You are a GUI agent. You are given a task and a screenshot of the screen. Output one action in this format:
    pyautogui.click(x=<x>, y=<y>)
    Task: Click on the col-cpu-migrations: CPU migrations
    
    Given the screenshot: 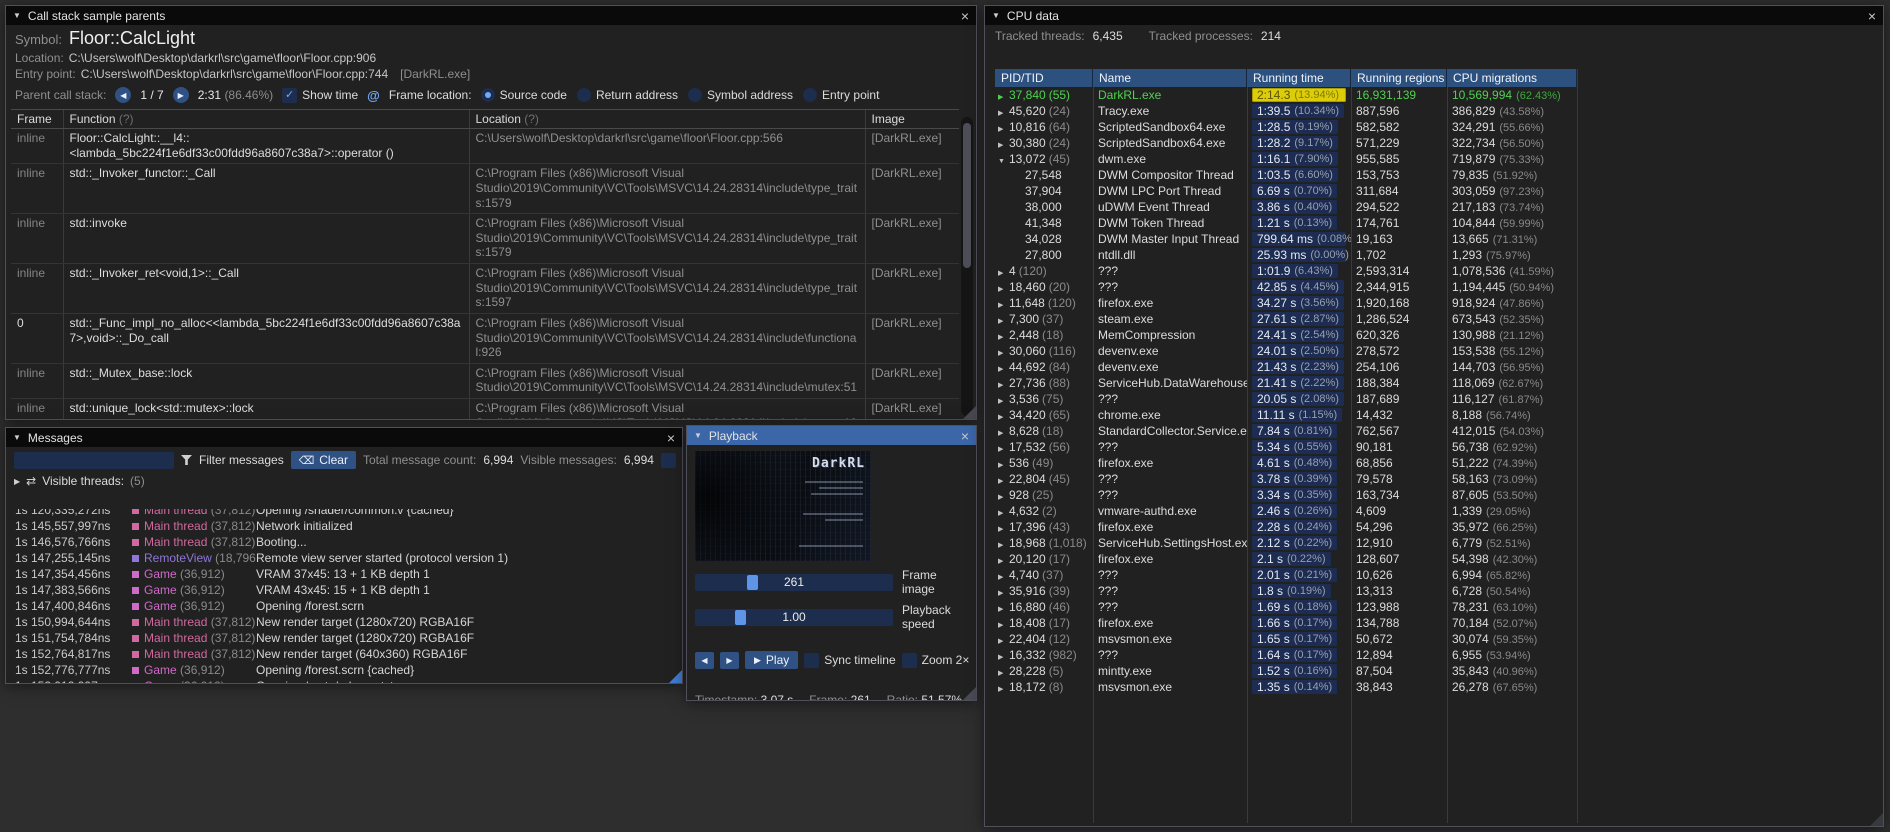 What is the action you would take?
    pyautogui.click(x=1512, y=78)
    